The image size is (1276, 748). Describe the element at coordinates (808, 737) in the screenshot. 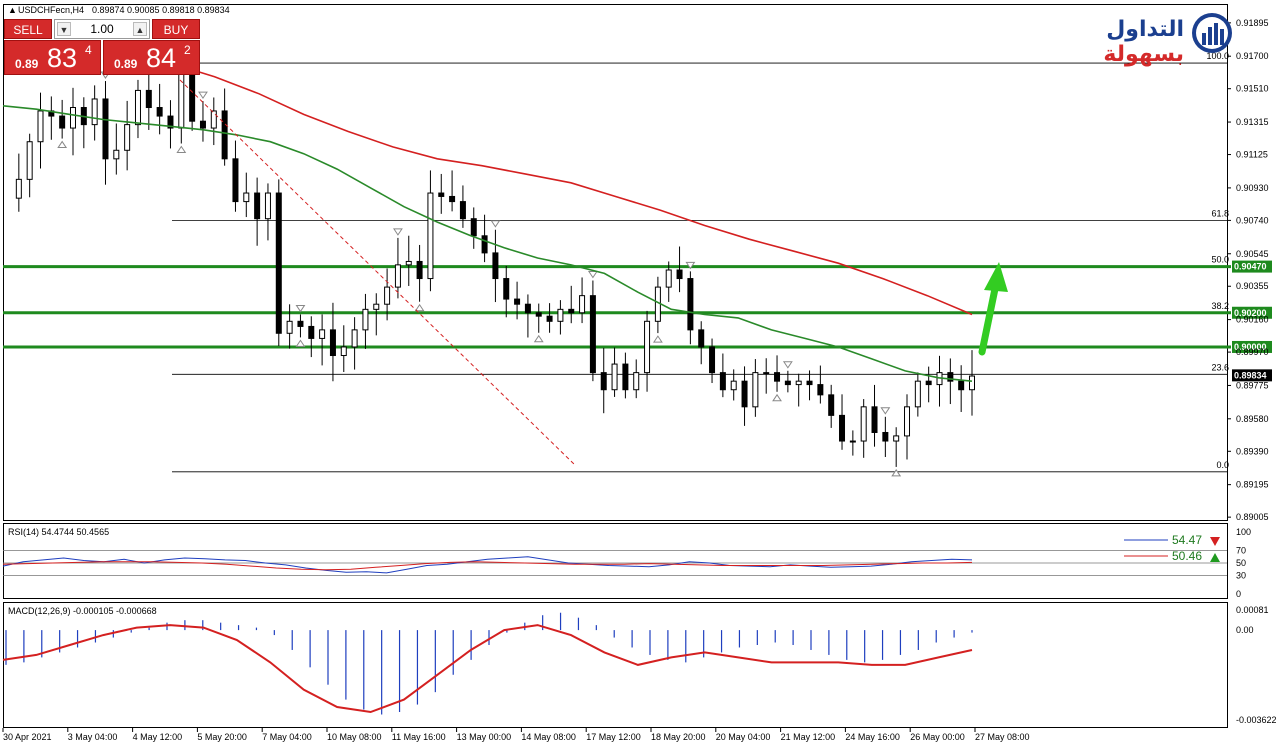

I see `time-tick-label: 21 May 12:00` at that location.